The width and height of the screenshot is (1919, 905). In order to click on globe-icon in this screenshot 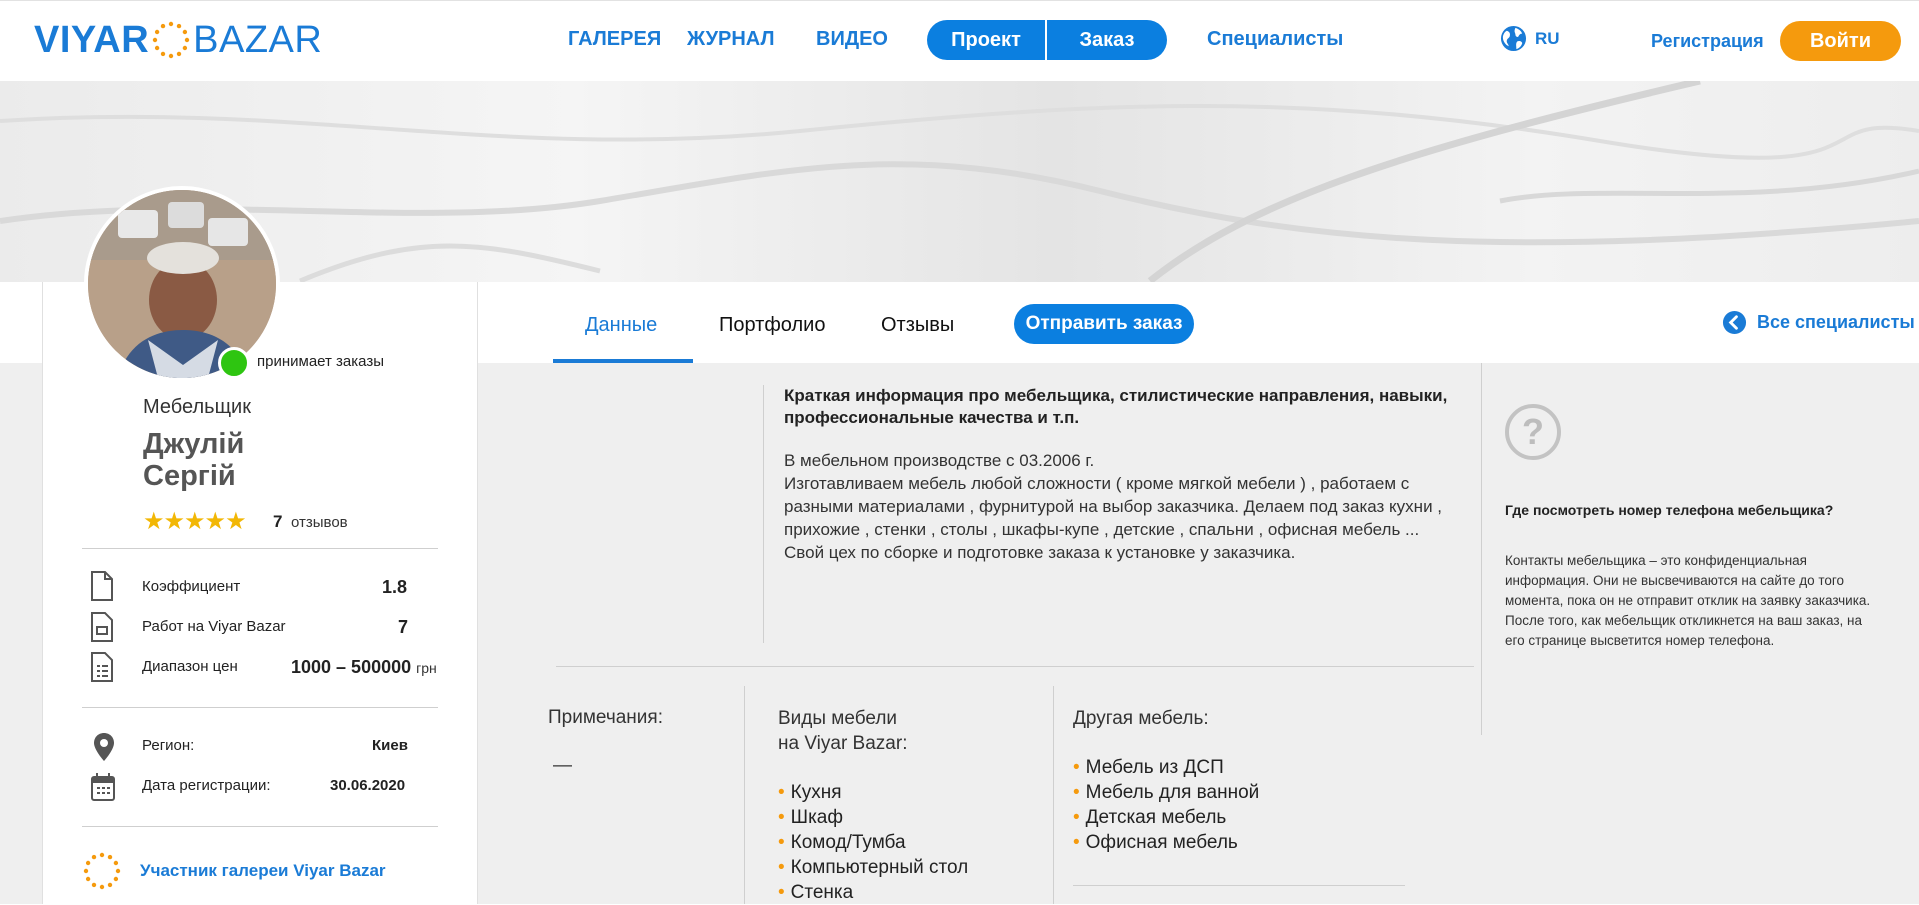, I will do `click(1513, 38)`.